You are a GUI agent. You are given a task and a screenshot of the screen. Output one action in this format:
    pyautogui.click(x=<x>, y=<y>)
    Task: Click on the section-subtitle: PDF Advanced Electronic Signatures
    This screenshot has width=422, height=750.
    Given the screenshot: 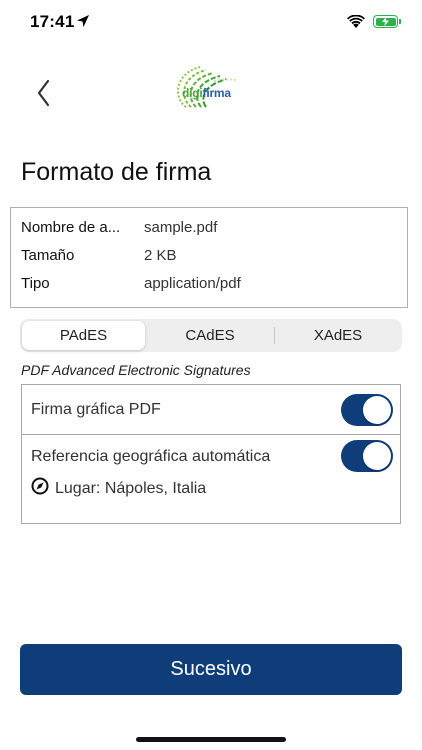 What is the action you would take?
    pyautogui.click(x=136, y=370)
    